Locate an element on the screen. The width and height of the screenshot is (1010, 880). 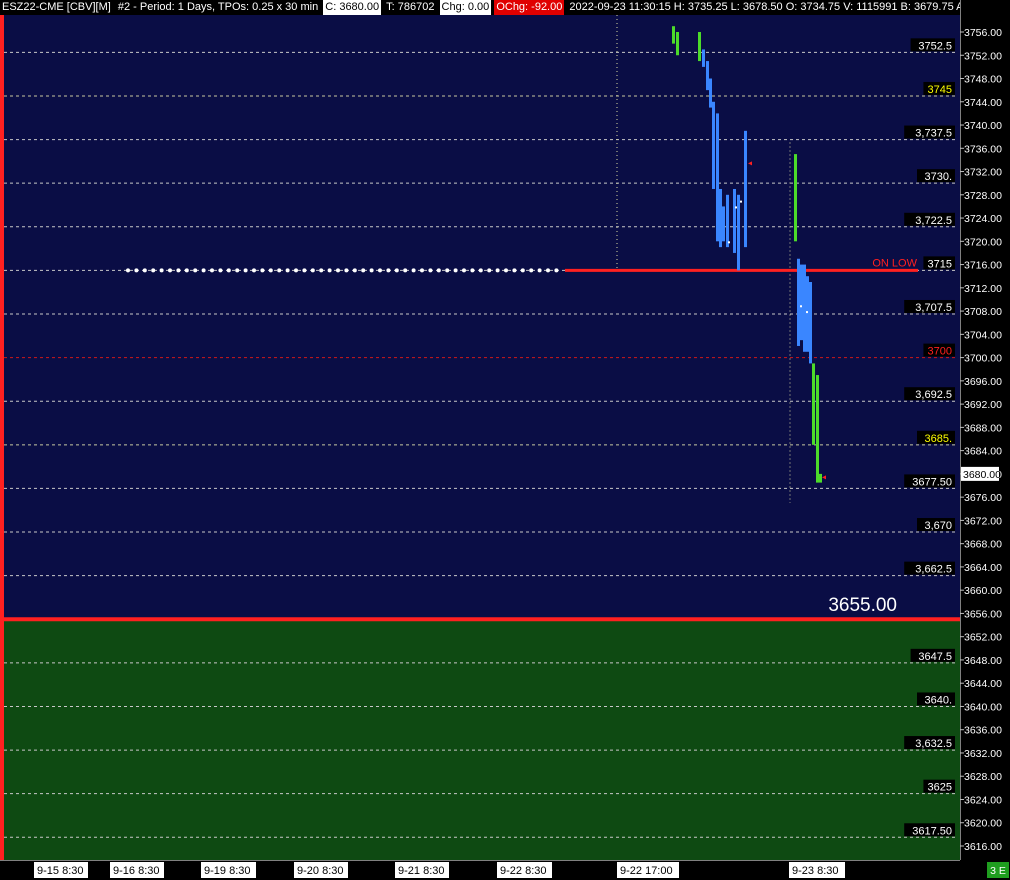
price-tick-label: 3756.00 is located at coordinates (983, 33).